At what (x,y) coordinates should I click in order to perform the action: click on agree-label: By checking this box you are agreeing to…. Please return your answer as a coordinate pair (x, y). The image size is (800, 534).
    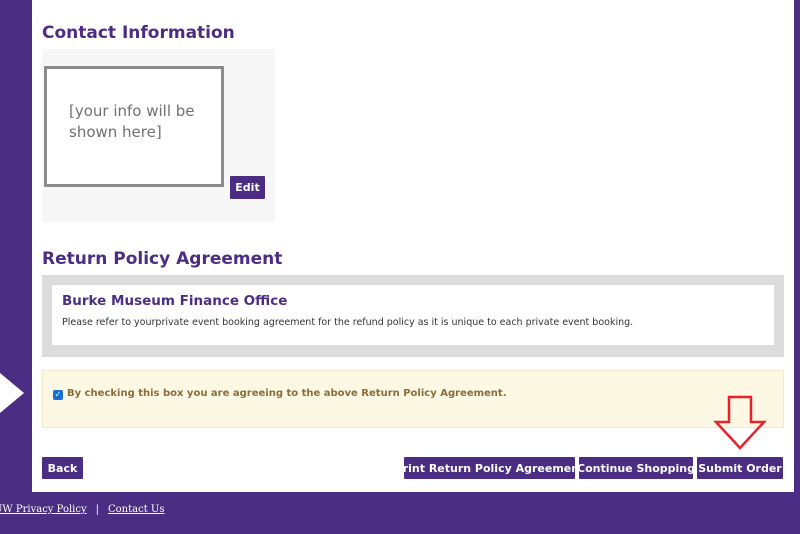
    Looking at the image, I should click on (287, 393).